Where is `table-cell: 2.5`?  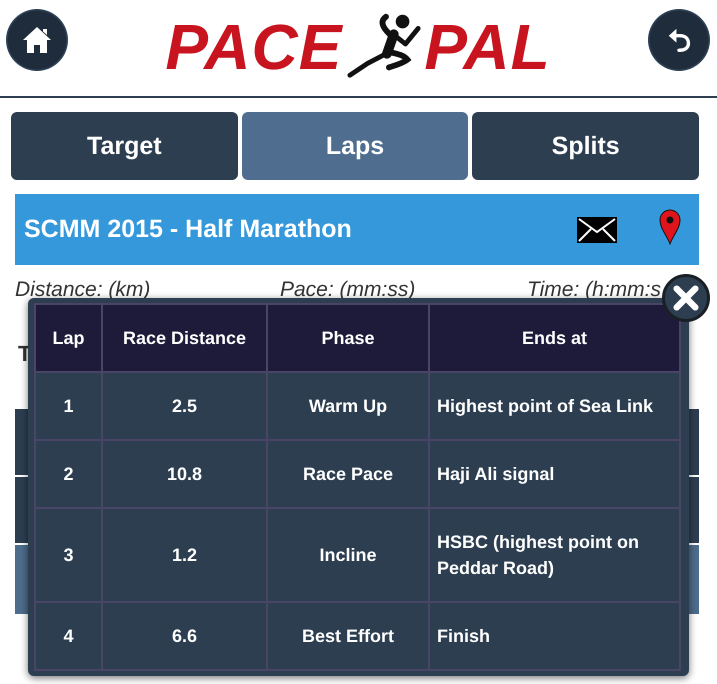
table-cell: 2.5 is located at coordinates (184, 406).